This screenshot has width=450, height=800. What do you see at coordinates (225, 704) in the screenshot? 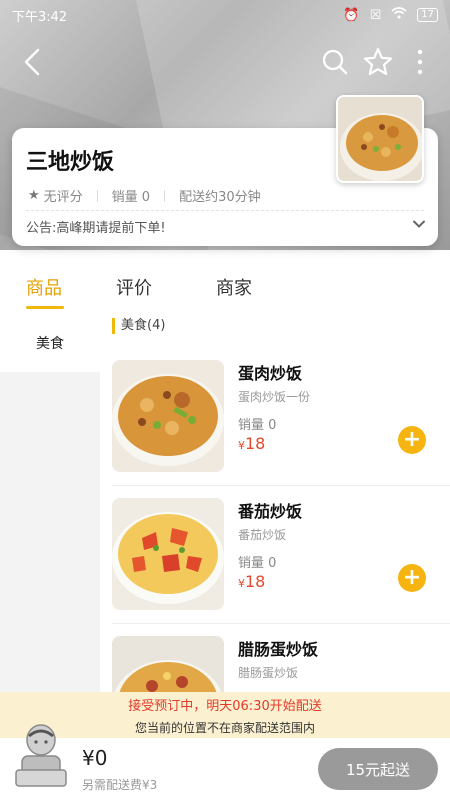
I see `preorder-notice: 接受预订中，明天06:30开始配送` at bounding box center [225, 704].